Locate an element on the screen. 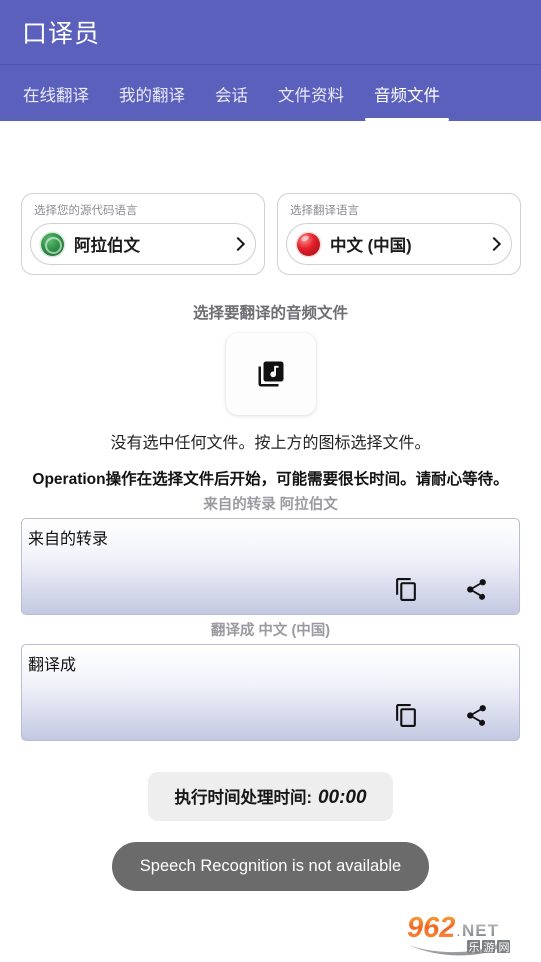  audio-file-picker-button is located at coordinates (270, 374).